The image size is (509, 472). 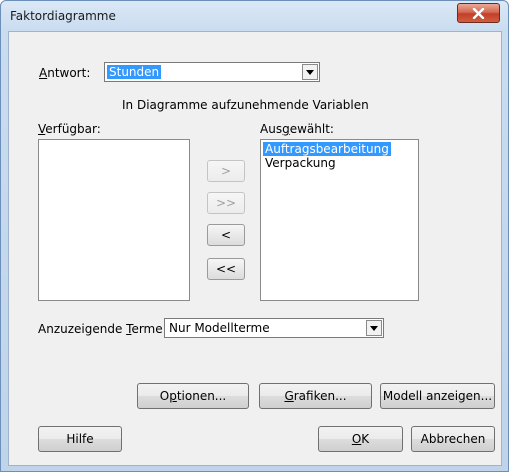 I want to click on selected-label: Ausgewählt:, so click(x=297, y=129).